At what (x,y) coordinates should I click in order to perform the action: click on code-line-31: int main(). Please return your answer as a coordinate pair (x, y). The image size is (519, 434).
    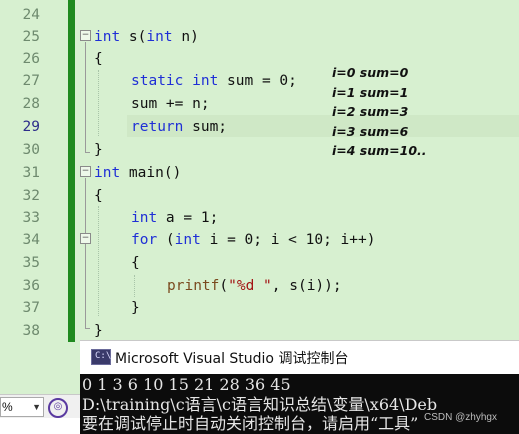
    Looking at the image, I should click on (137, 173).